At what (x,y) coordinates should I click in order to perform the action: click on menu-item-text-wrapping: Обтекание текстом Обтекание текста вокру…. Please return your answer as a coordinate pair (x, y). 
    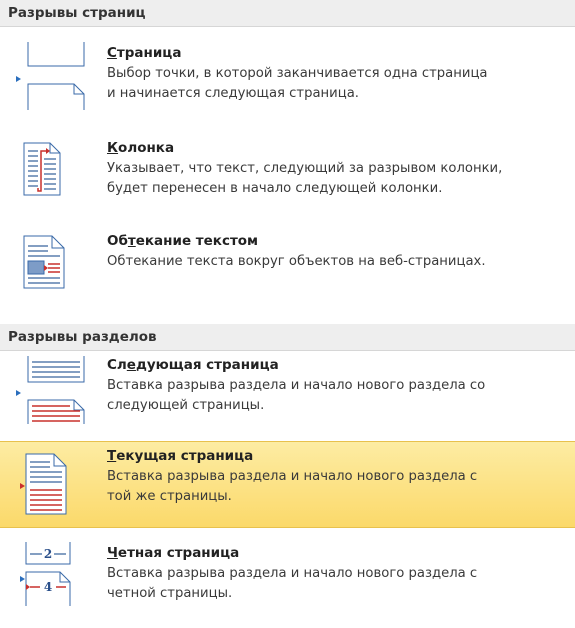
    Looking at the image, I should click on (287, 268).